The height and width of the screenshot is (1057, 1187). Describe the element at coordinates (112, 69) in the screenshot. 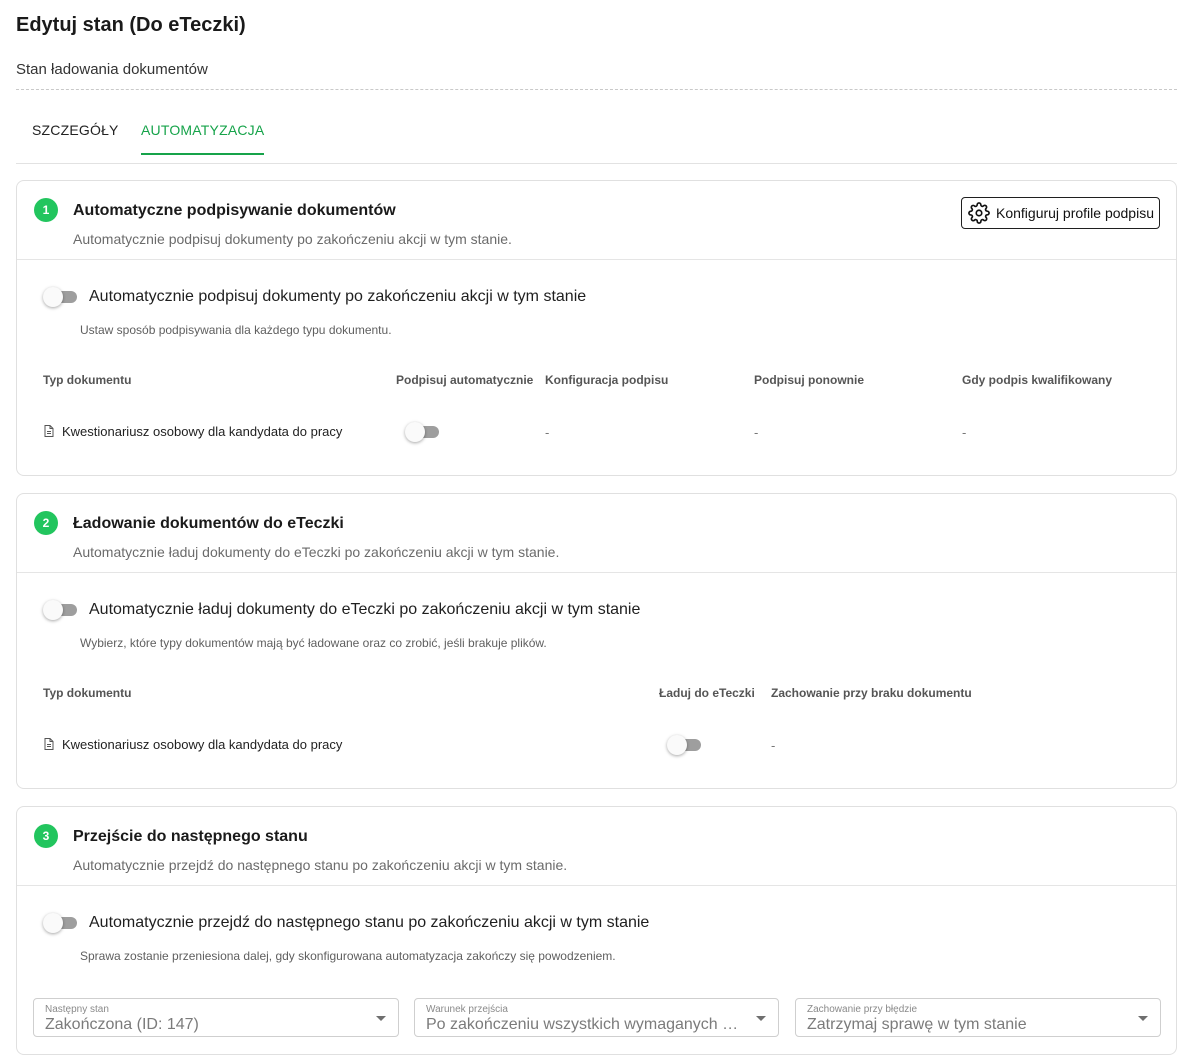

I see `page-subtitle: Stan ładowania dokumentów` at that location.